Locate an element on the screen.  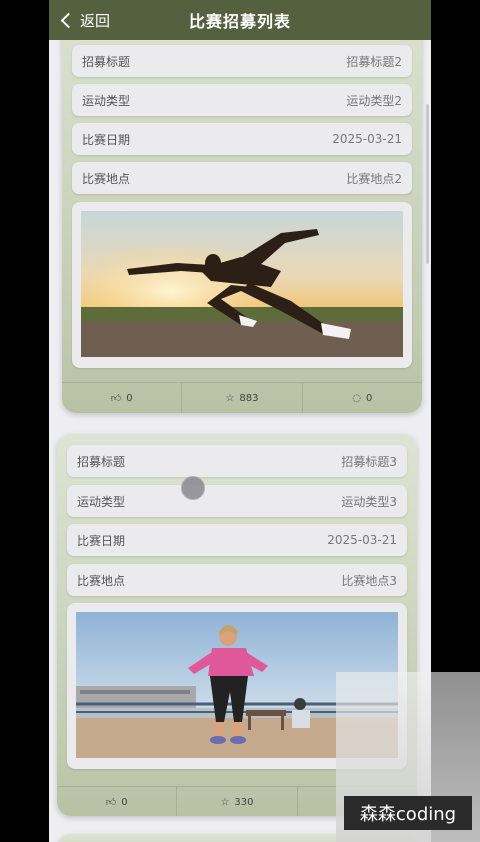
field-value: 比赛地点2 is located at coordinates (374, 178).